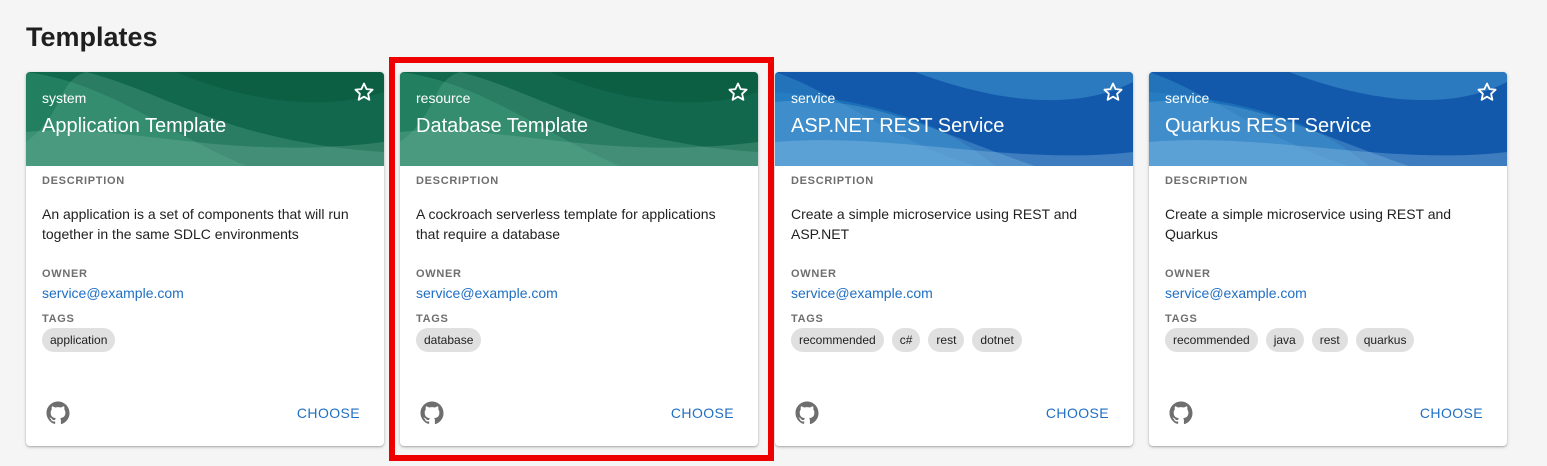  What do you see at coordinates (502, 126) in the screenshot?
I see `card-title: Database Template` at bounding box center [502, 126].